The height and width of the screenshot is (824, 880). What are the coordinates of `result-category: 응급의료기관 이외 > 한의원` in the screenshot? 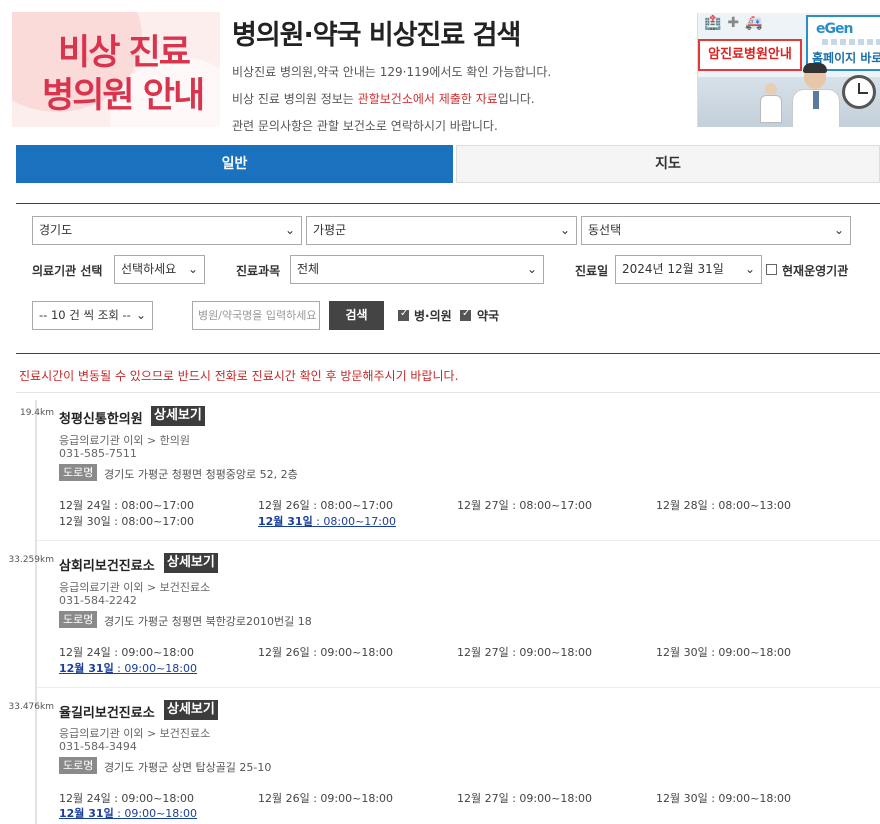 It's located at (125, 440).